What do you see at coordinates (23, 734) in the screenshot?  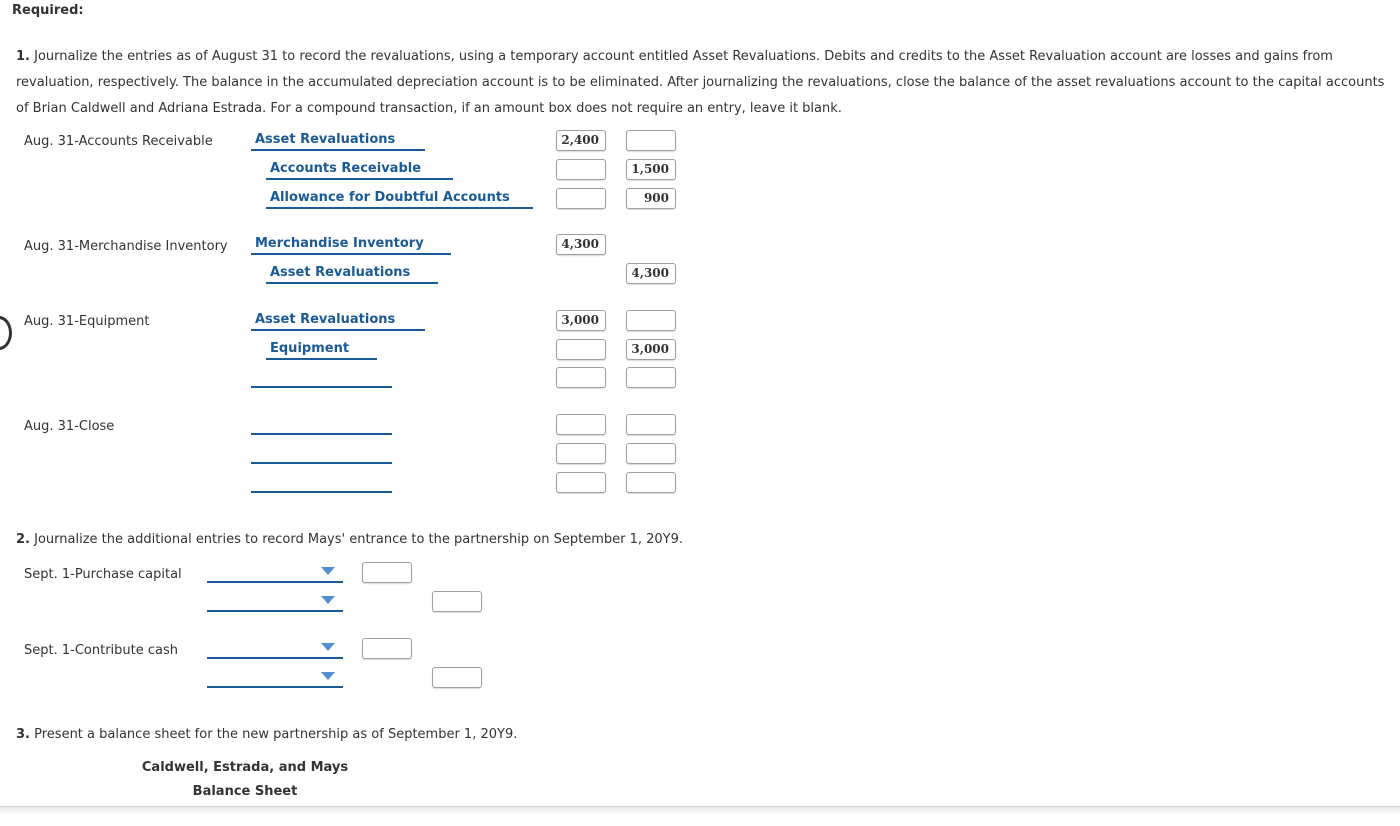 I see `question-3-number: 3.` at bounding box center [23, 734].